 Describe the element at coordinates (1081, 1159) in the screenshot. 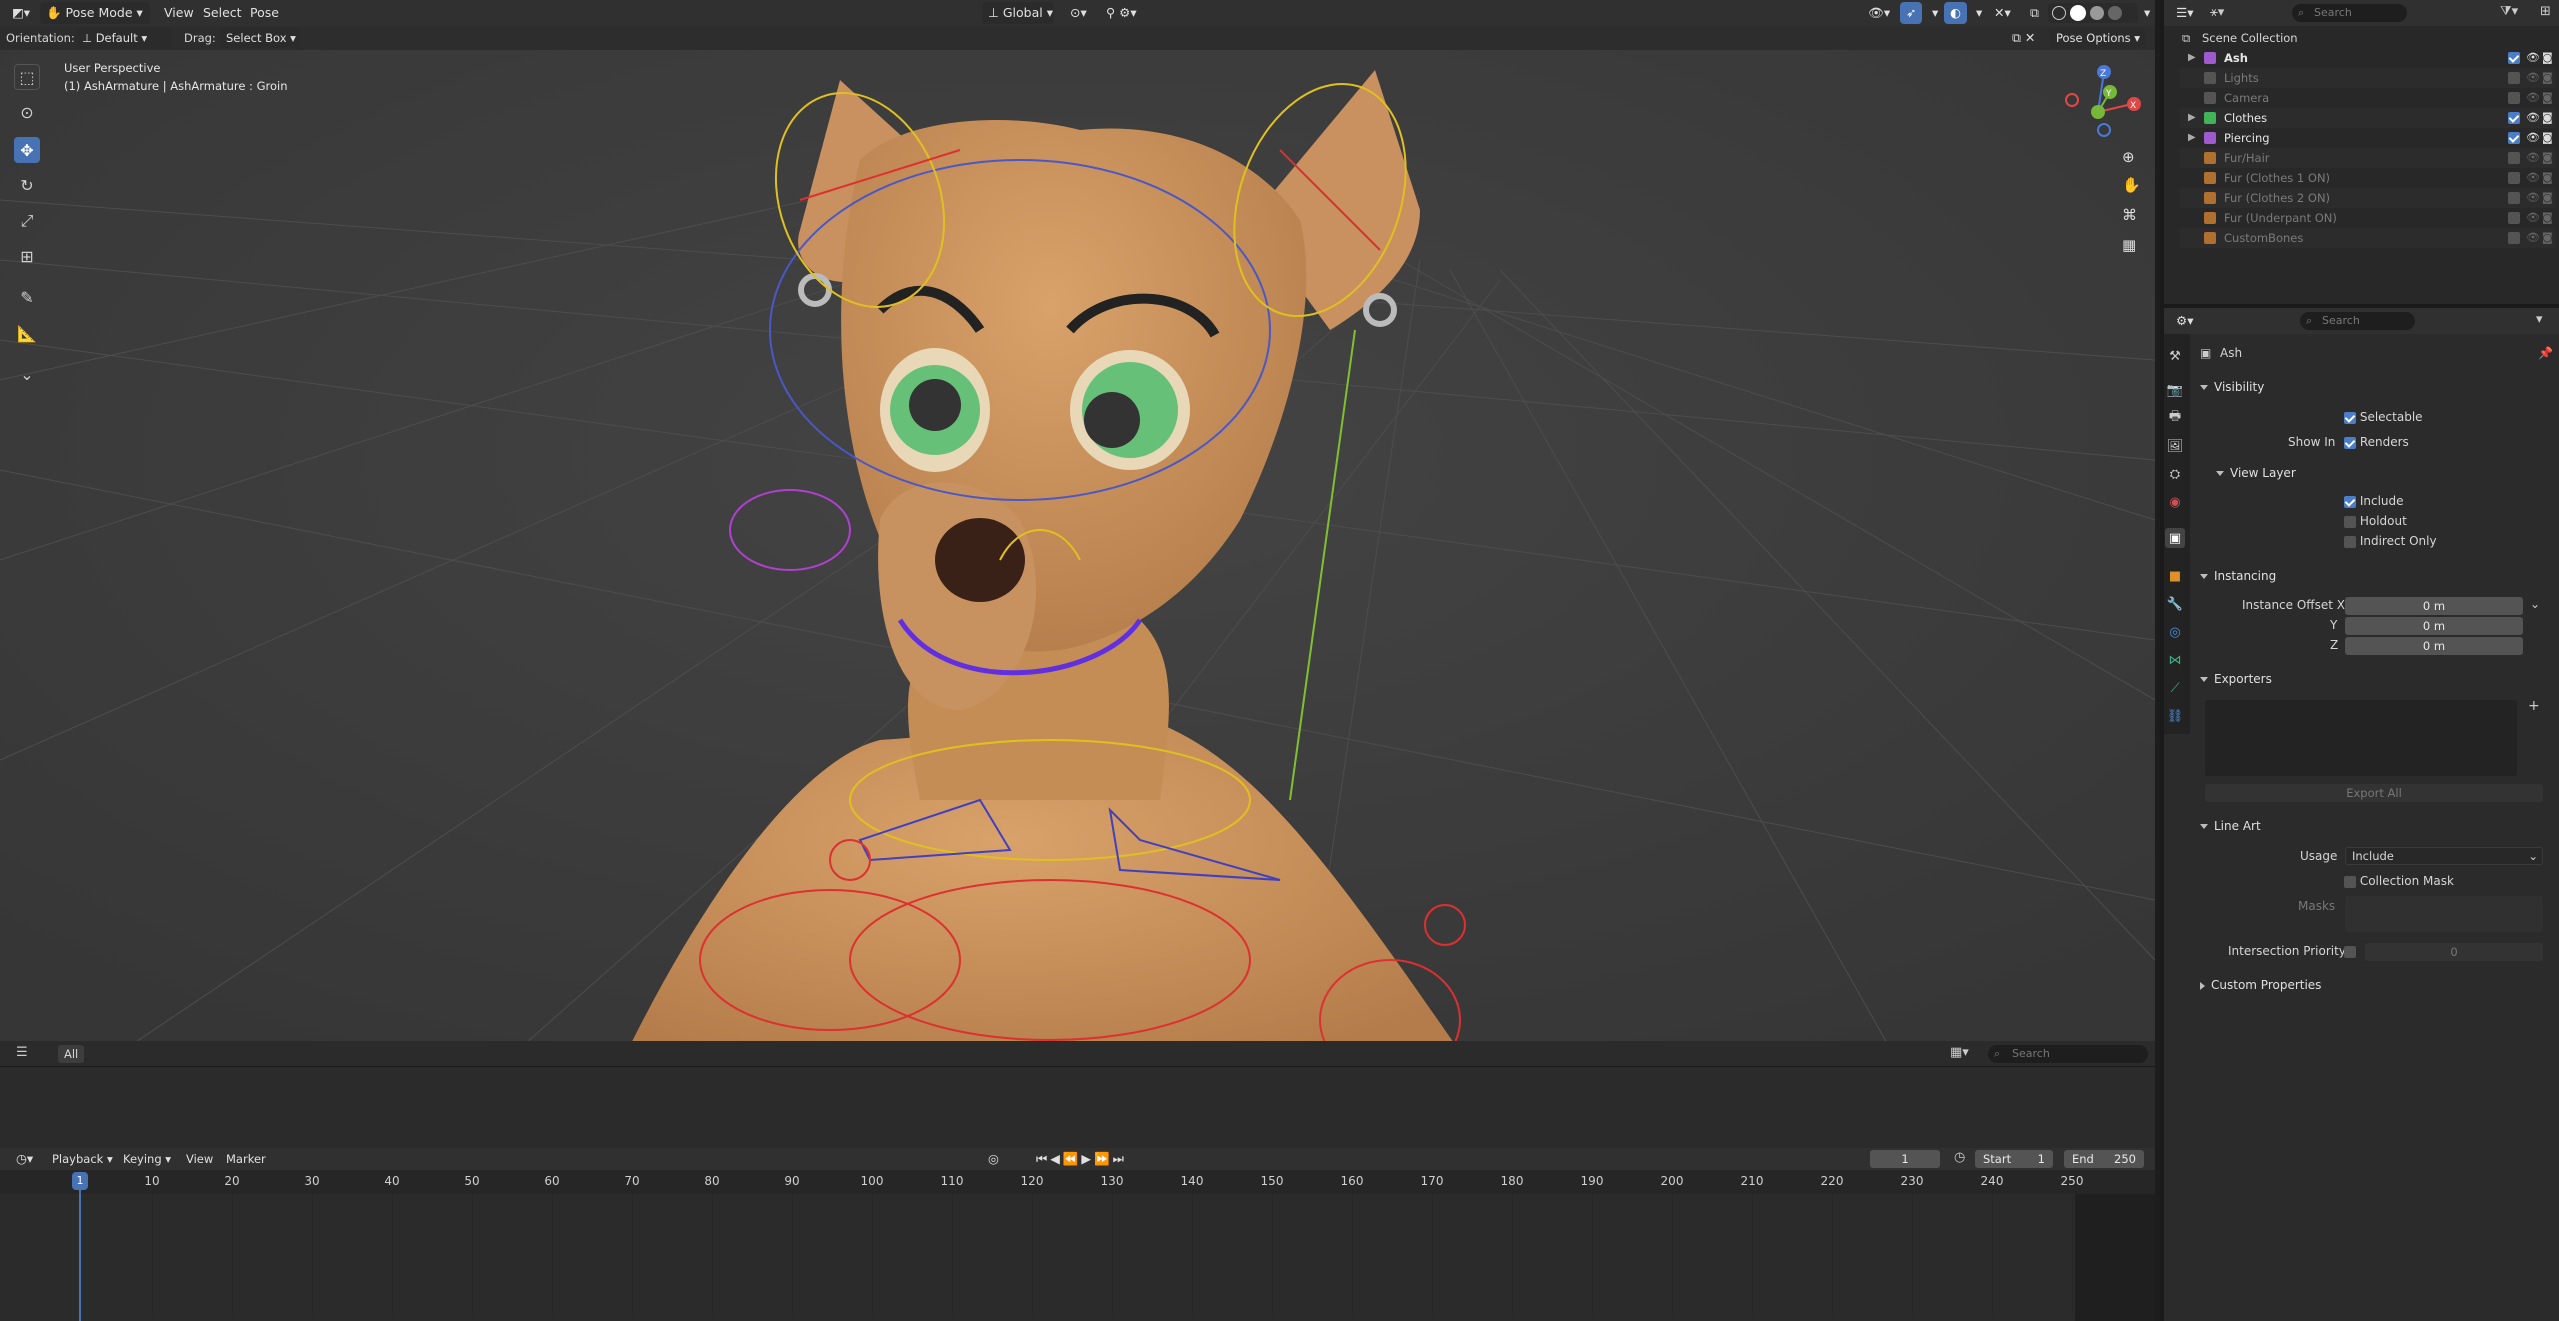

I see `playback-controls: ⏮◀⏪▶⏩⏭` at that location.